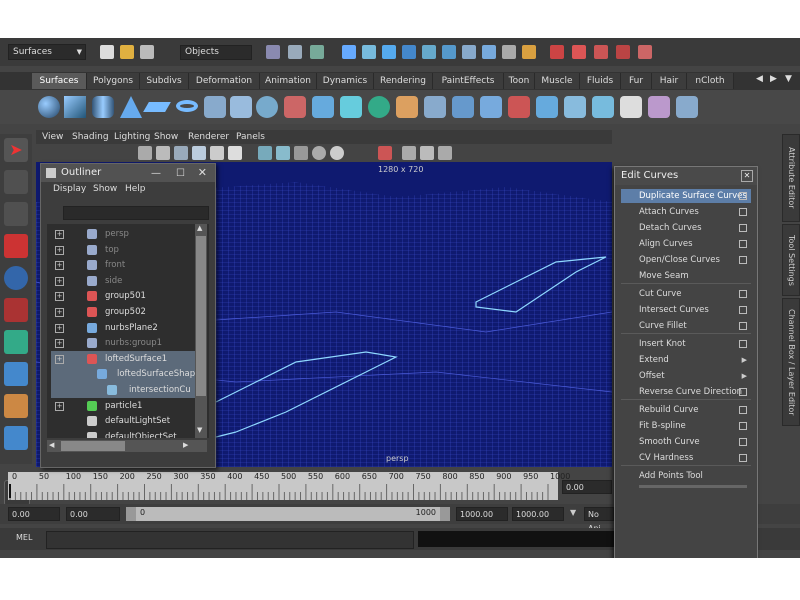  What do you see at coordinates (686, 458) in the screenshot?
I see `menu-item-cv-hardness: CV Hardness` at bounding box center [686, 458].